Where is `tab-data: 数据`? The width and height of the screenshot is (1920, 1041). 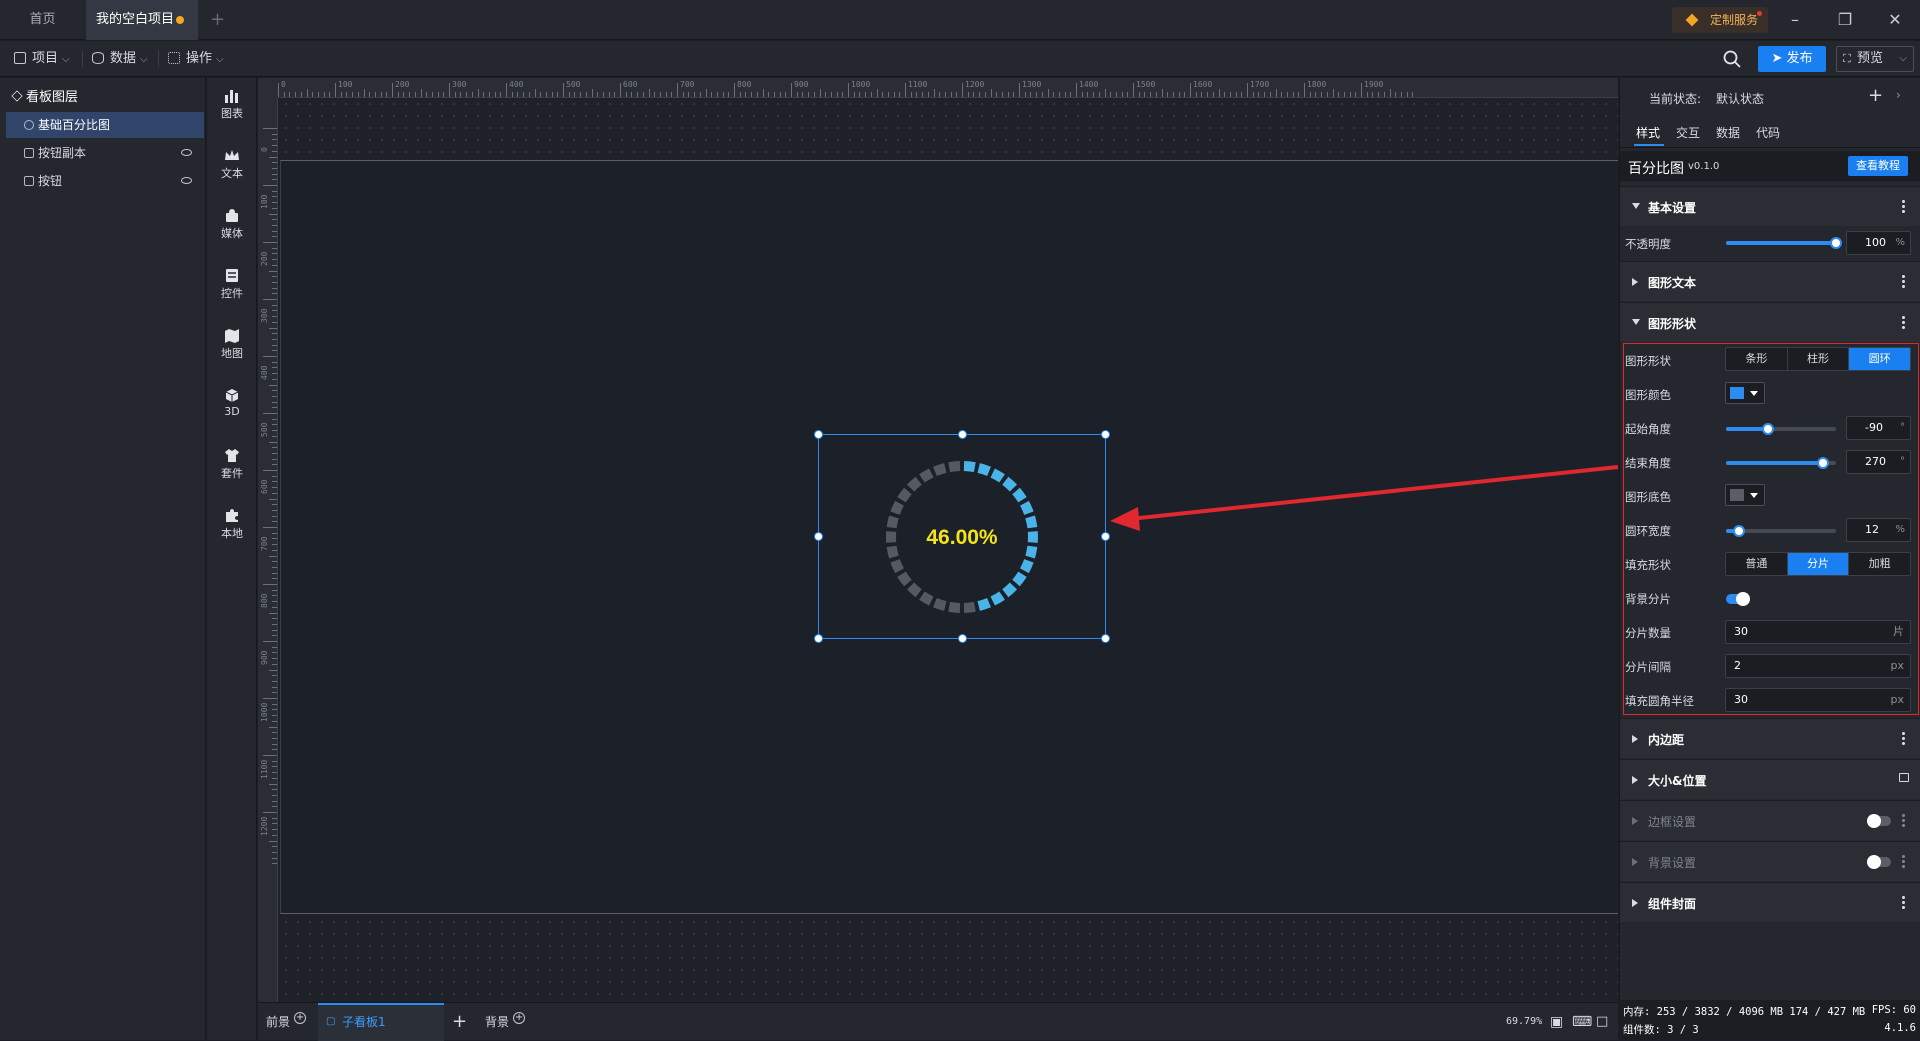
tab-data: 数据 is located at coordinates (1728, 132).